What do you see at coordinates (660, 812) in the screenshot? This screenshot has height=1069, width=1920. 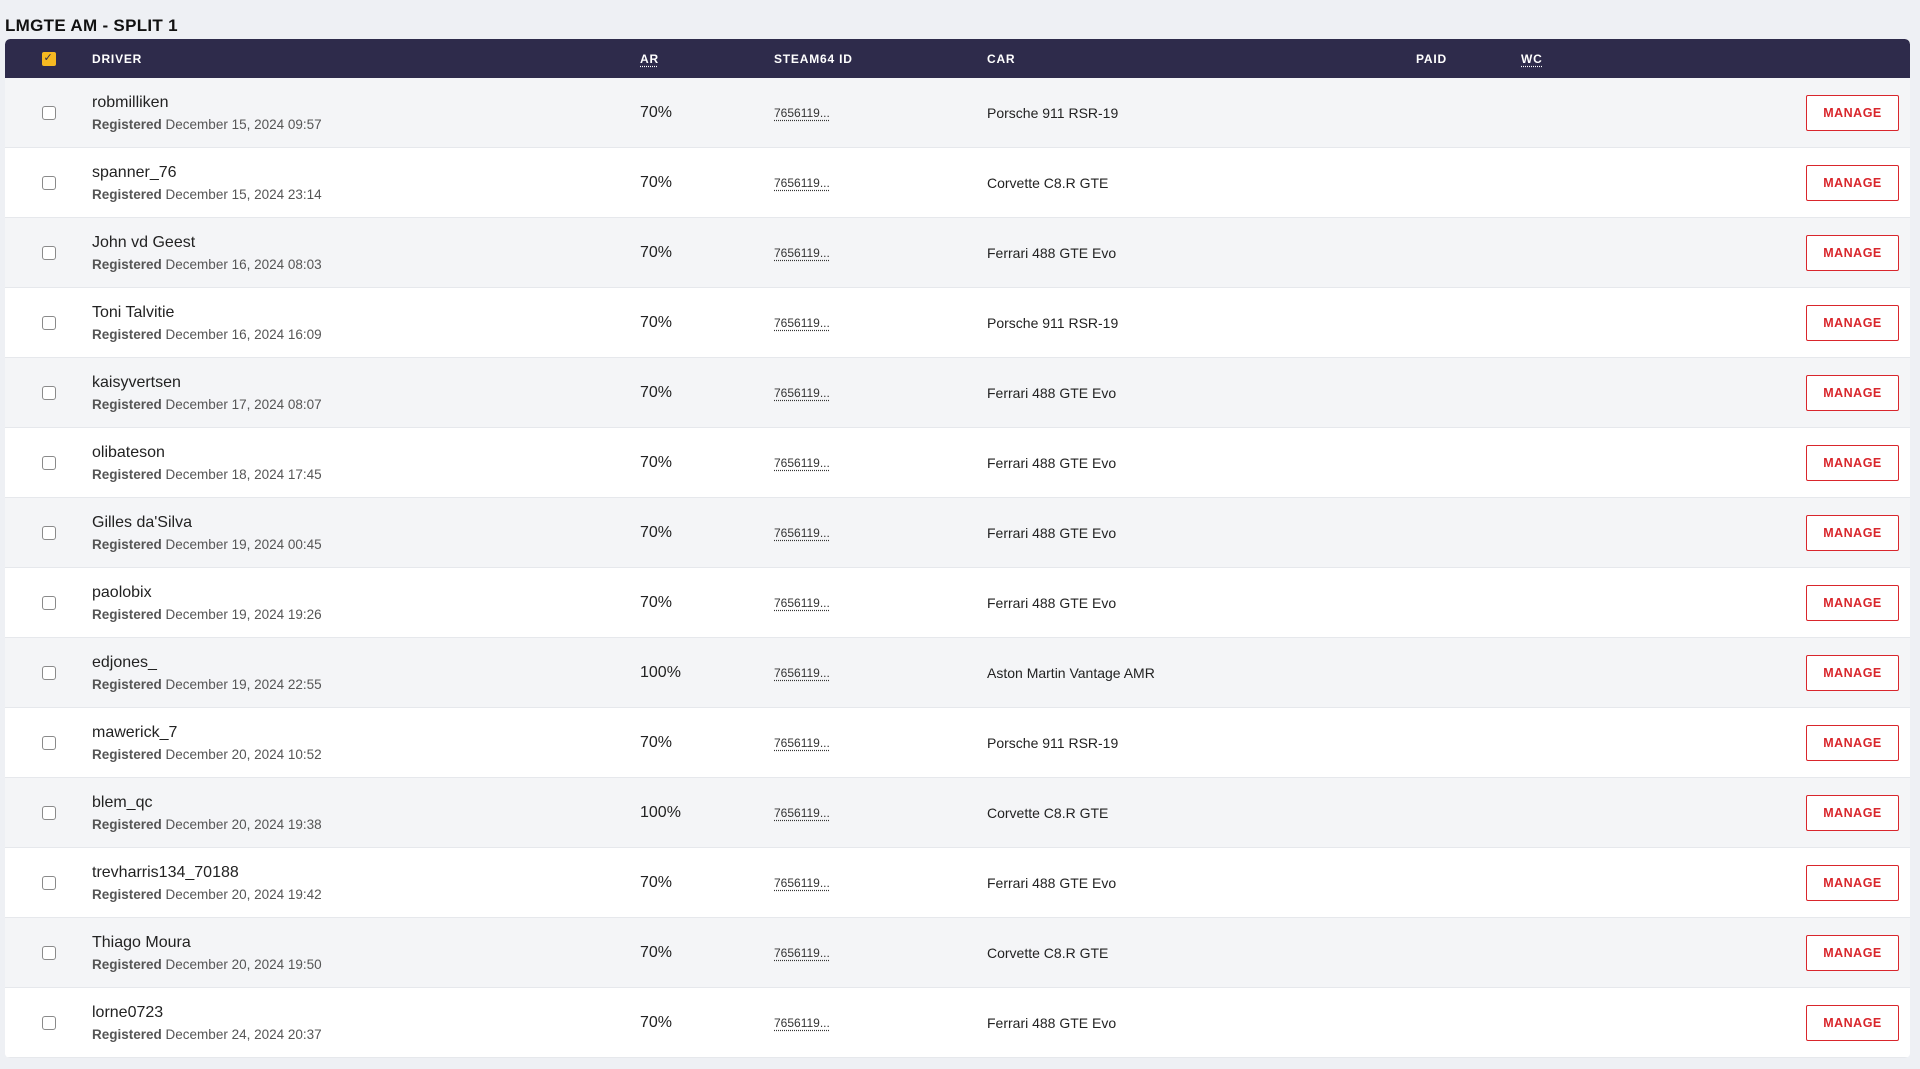 I see `ar-value: 100%` at bounding box center [660, 812].